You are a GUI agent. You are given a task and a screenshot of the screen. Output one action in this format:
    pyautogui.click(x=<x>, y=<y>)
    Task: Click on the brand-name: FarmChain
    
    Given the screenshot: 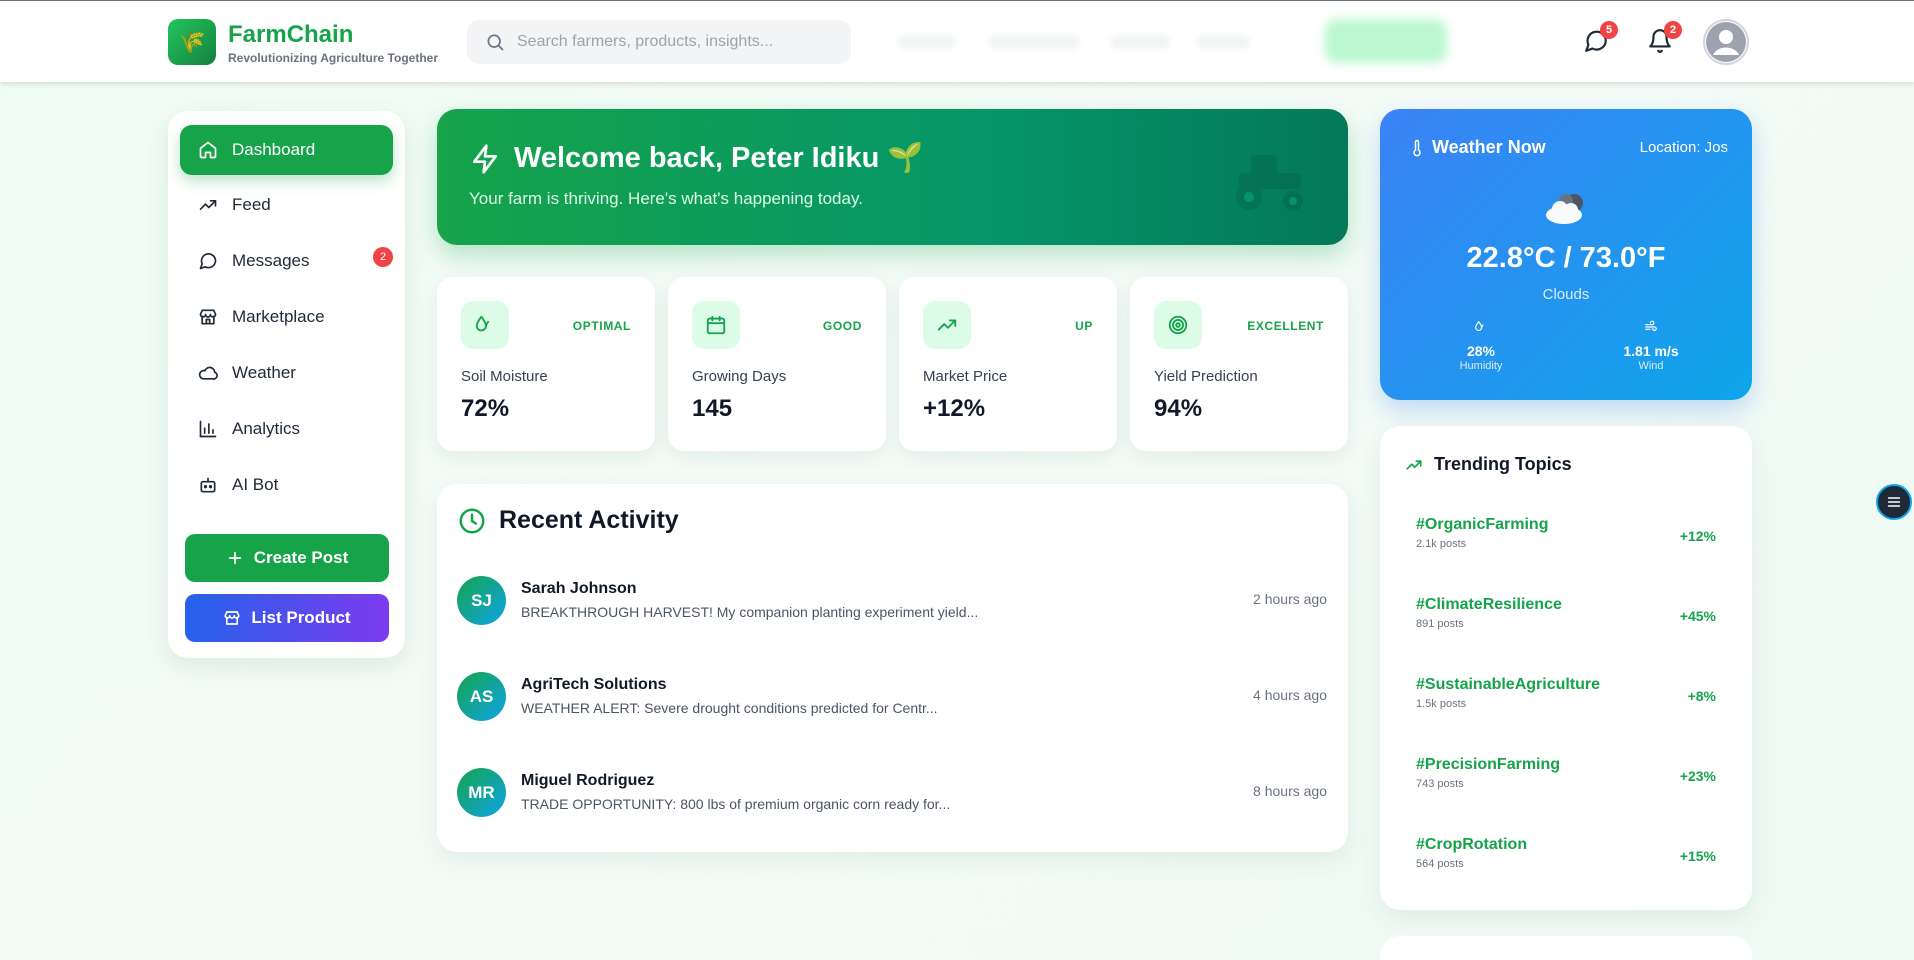 What is the action you would take?
    pyautogui.click(x=290, y=35)
    